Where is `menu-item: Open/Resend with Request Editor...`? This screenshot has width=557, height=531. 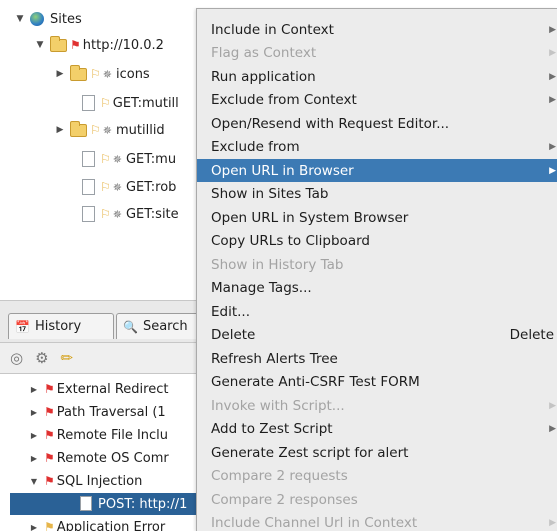 menu-item: Open/Resend with Request Editor... is located at coordinates (377, 123).